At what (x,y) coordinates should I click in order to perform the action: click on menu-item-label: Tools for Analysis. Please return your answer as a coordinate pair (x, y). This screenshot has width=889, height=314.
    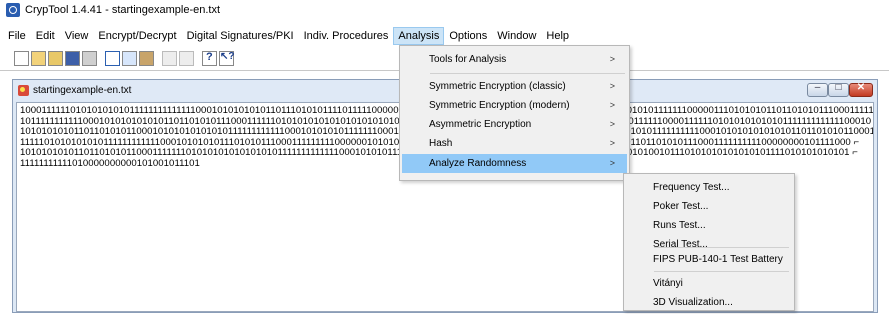
    Looking at the image, I should click on (468, 59).